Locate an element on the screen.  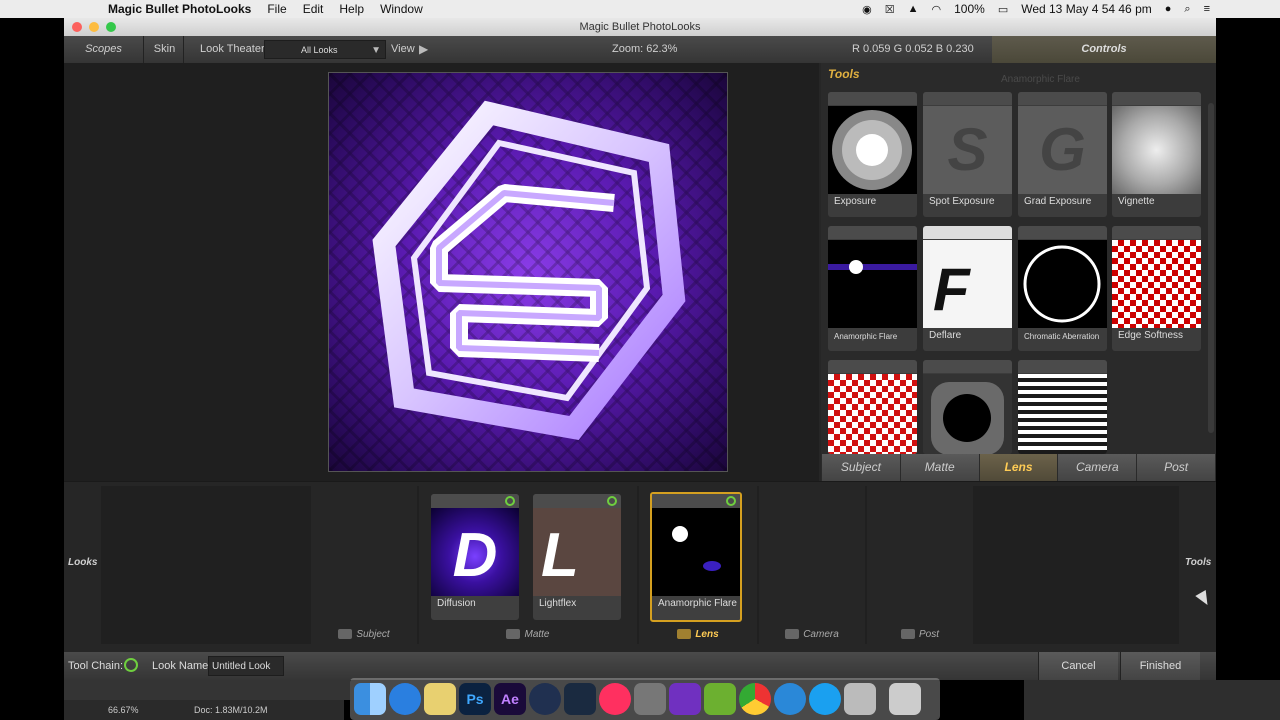
tool-shutter is located at coordinates (1062, 407).